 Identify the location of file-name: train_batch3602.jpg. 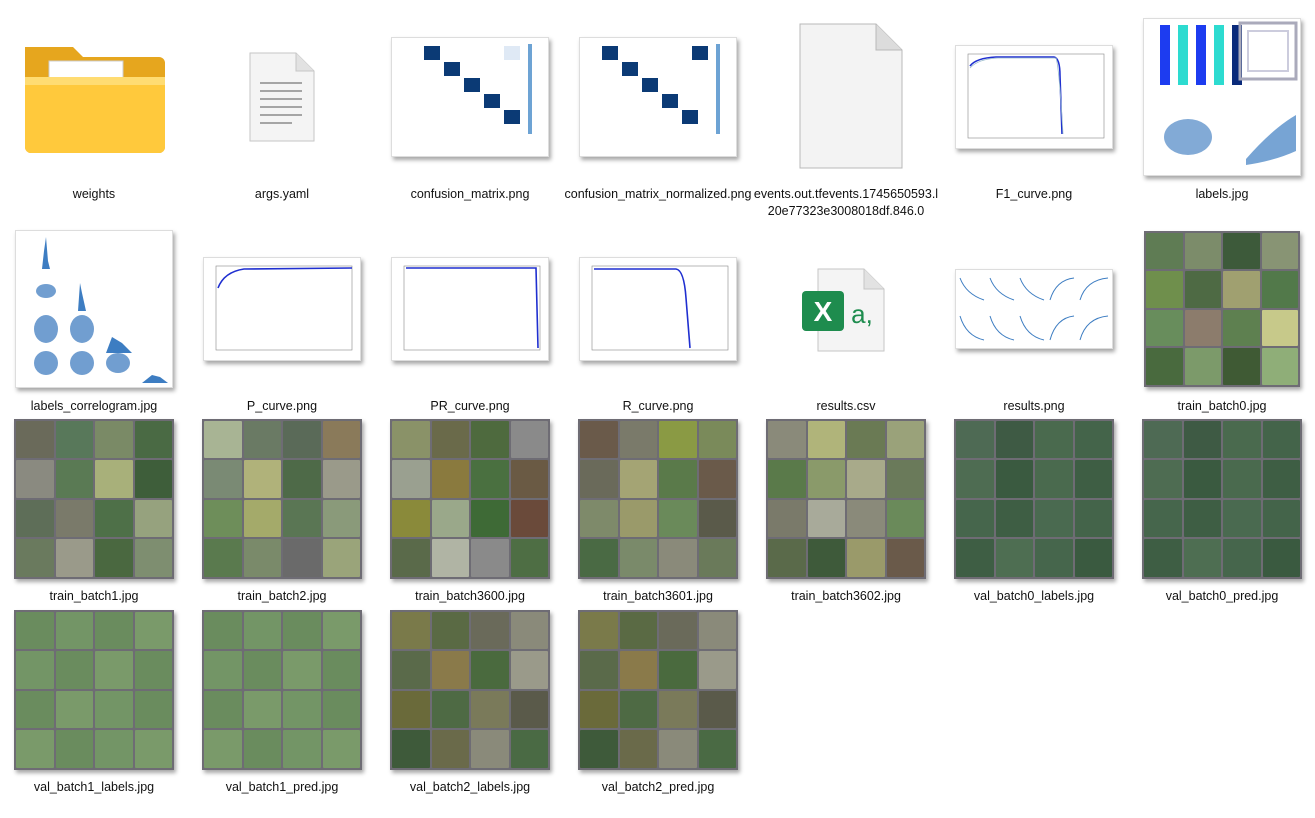
(846, 596).